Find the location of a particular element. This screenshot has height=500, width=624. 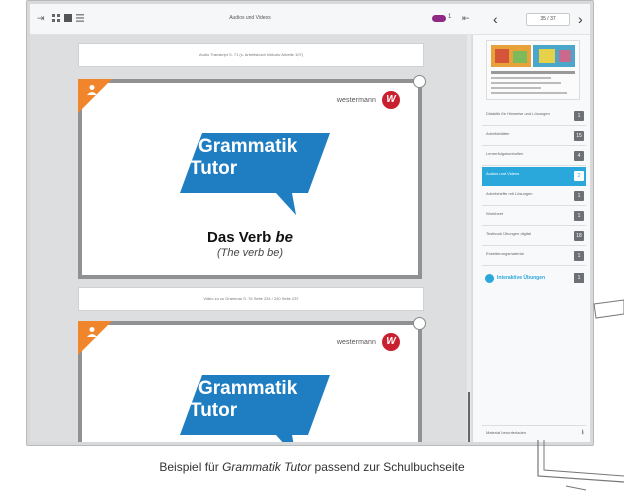

page-thumbnail is located at coordinates (533, 70).